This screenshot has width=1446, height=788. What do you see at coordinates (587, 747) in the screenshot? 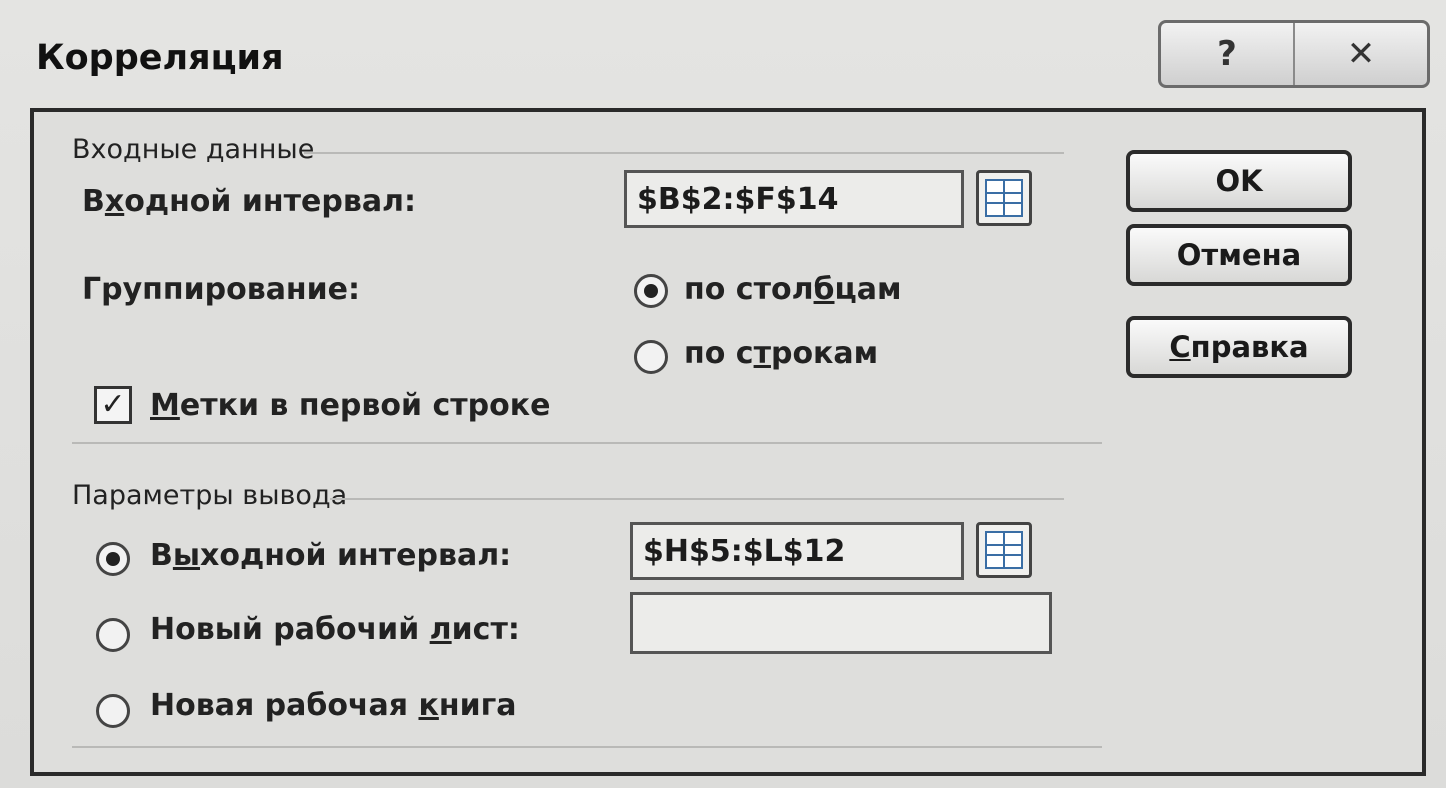
I see `bottom-divider` at bounding box center [587, 747].